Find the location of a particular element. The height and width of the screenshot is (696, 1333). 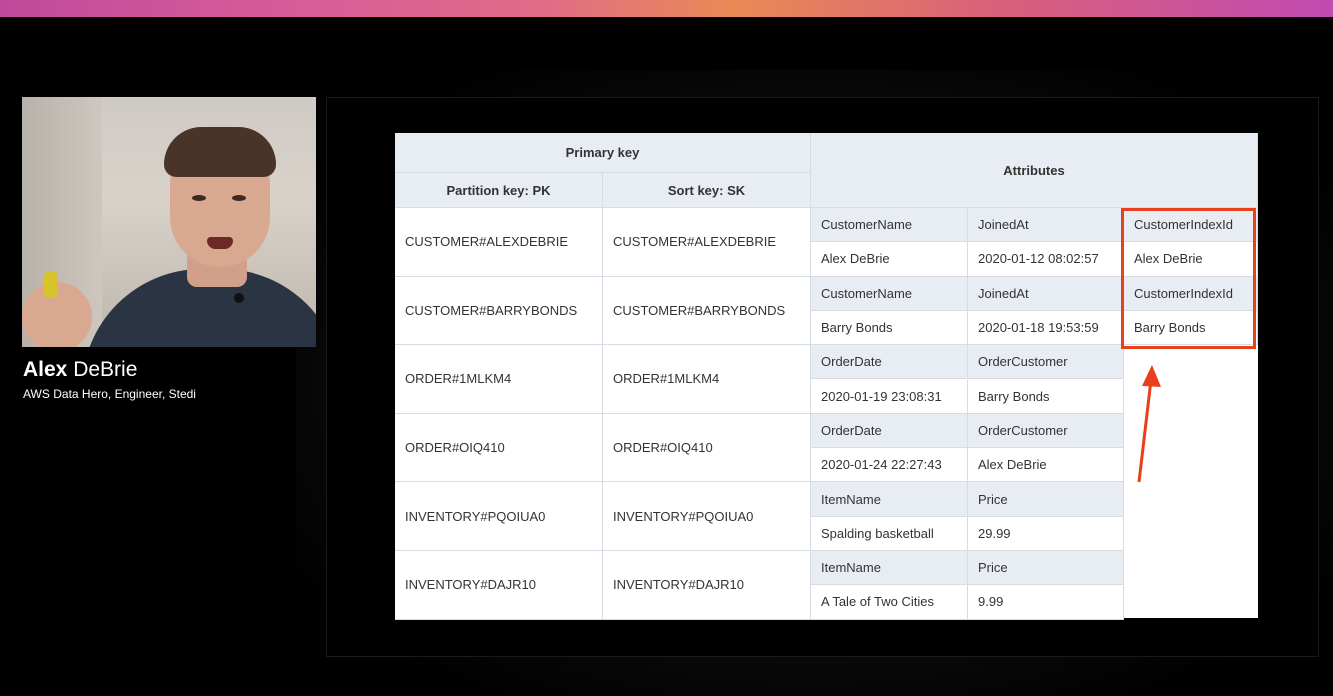

lapel-mic-icon is located at coordinates (239, 298).